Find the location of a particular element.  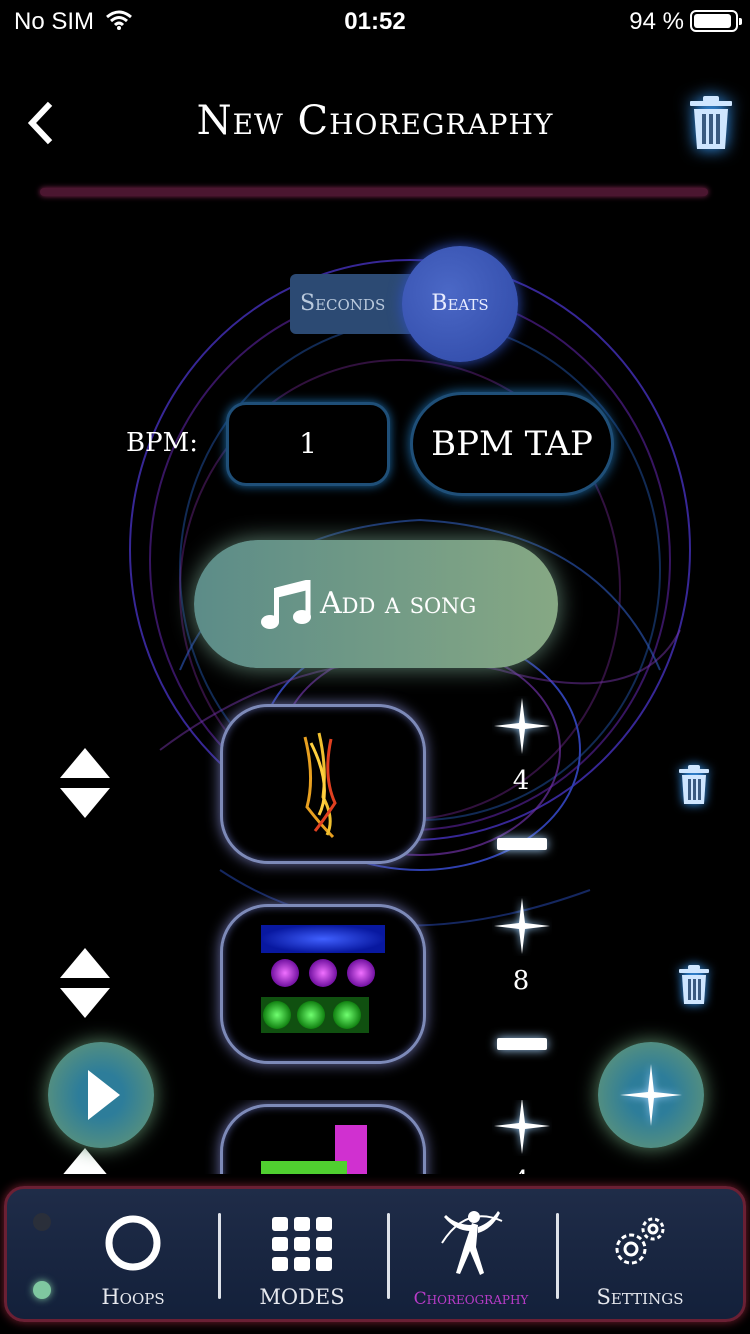

color-dots-preview is located at coordinates (323, 979).